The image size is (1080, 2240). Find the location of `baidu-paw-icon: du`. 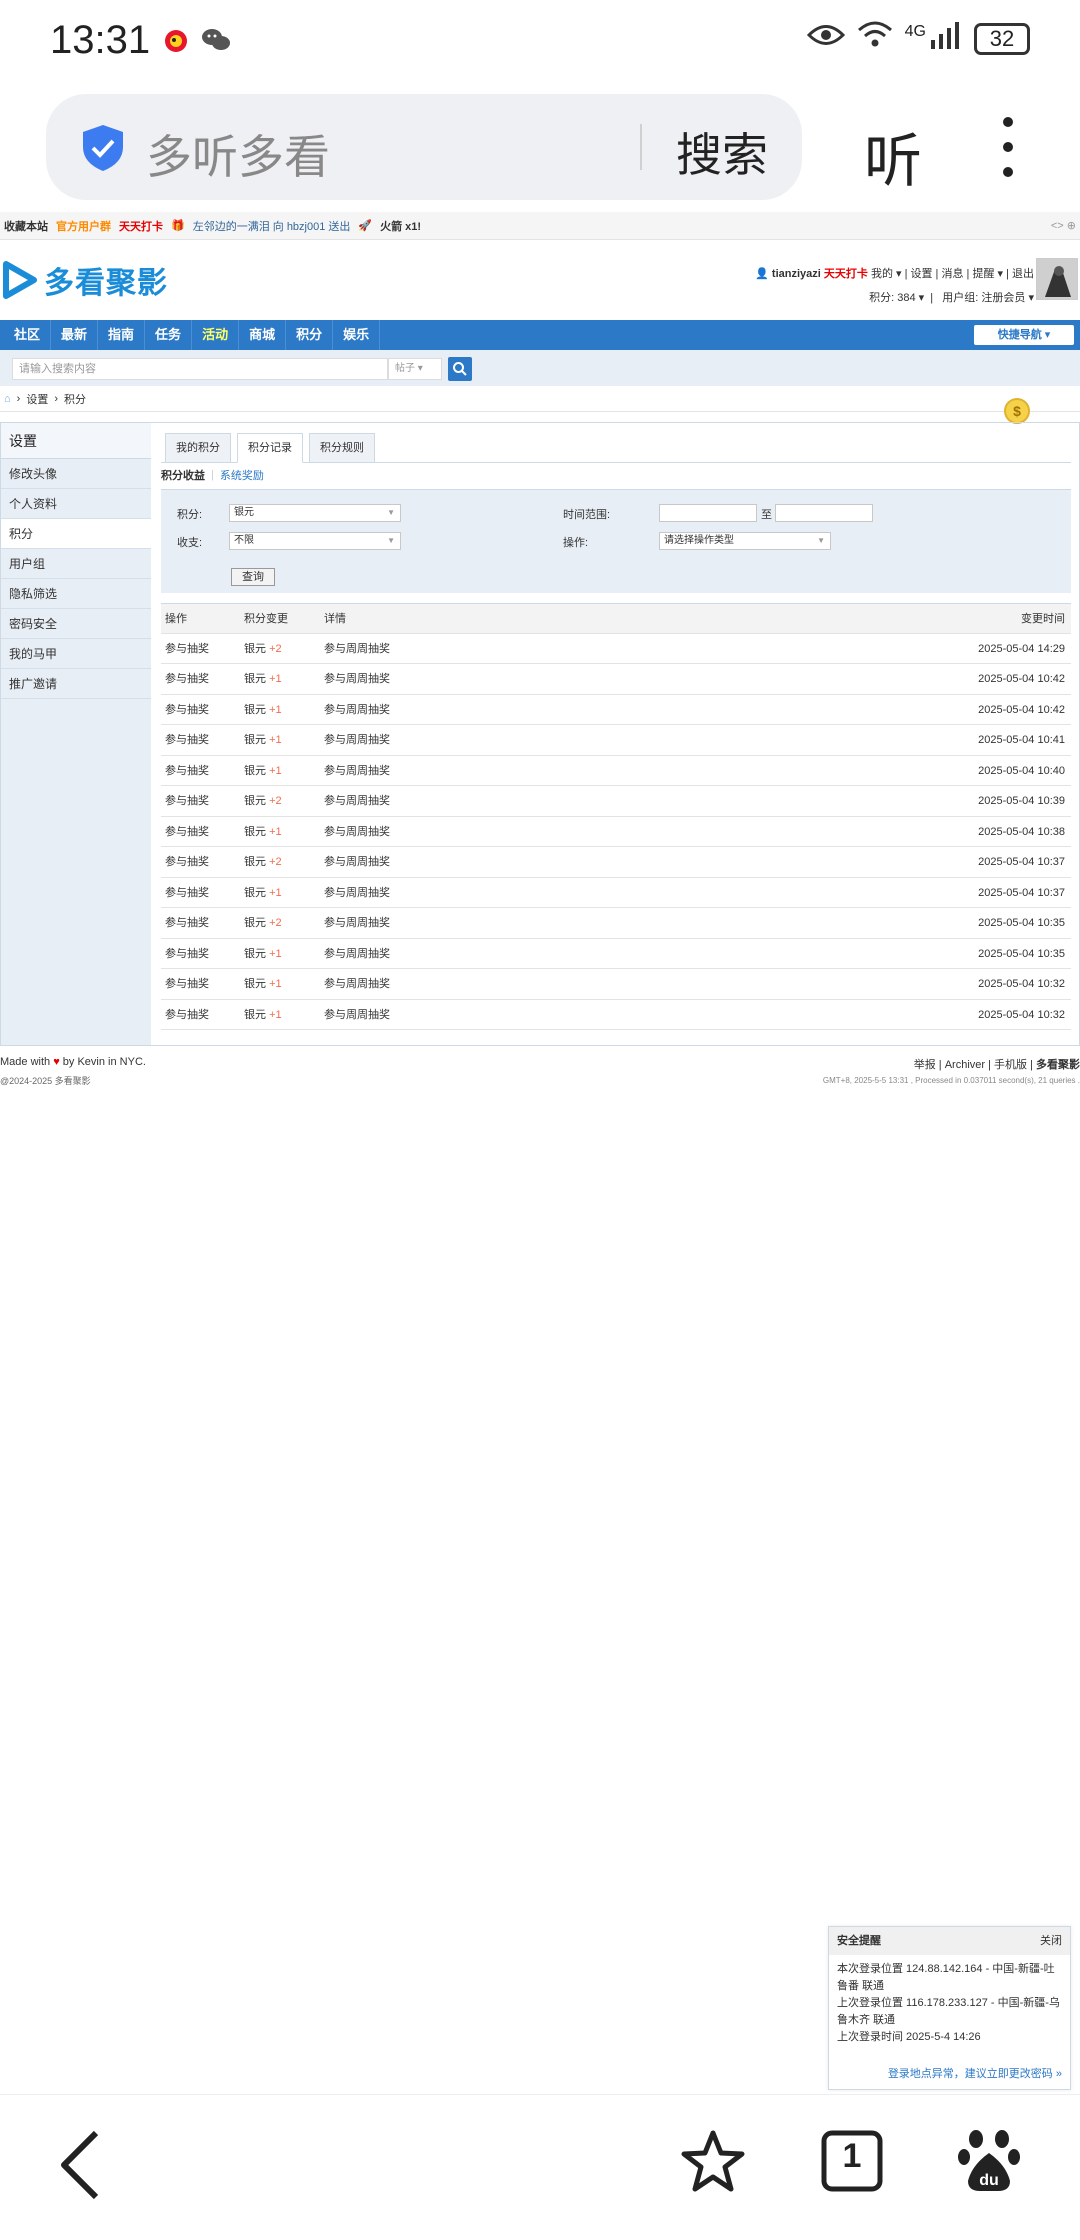

baidu-paw-icon: du is located at coordinates (989, 2163).